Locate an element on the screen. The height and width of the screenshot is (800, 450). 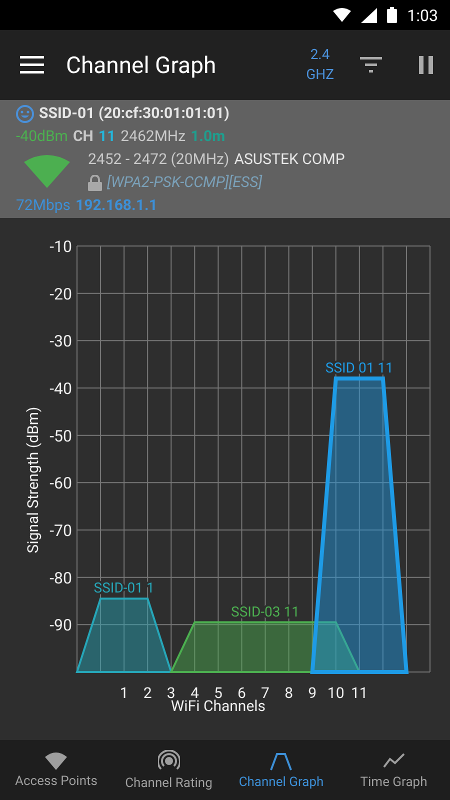
graph-icon is located at coordinates (281, 760).